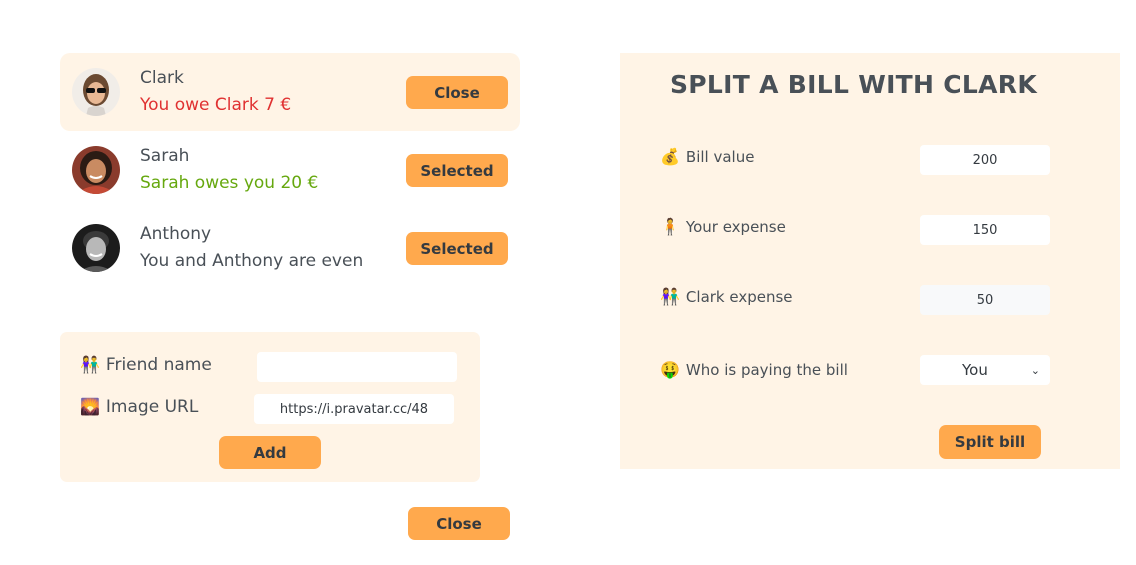  Describe the element at coordinates (670, 156) in the screenshot. I see `money-bag-icon: 💰` at that location.